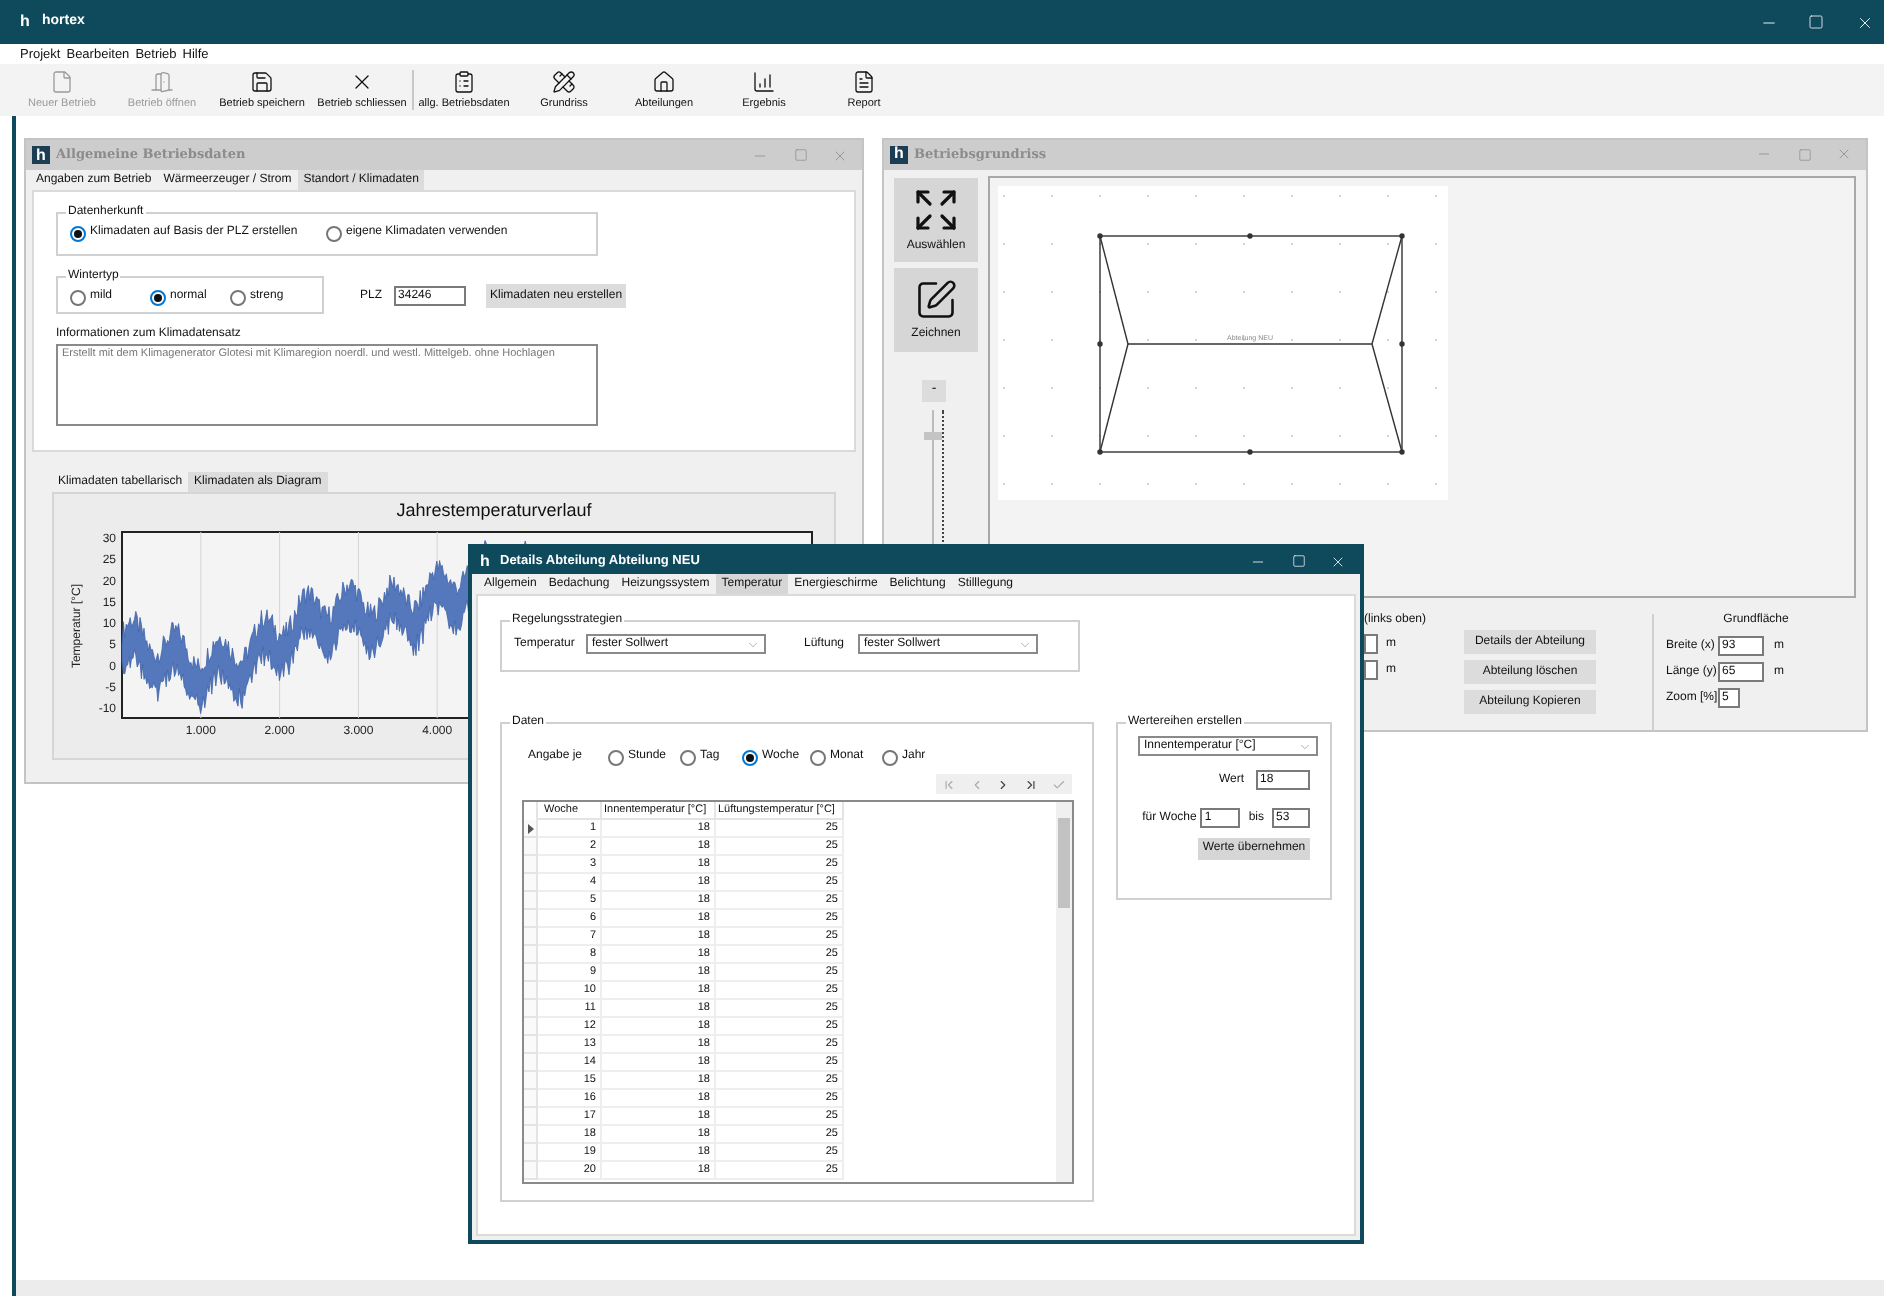 The image size is (1884, 1296). Describe the element at coordinates (936, 210) in the screenshot. I see `expand-arrows-icon` at that location.